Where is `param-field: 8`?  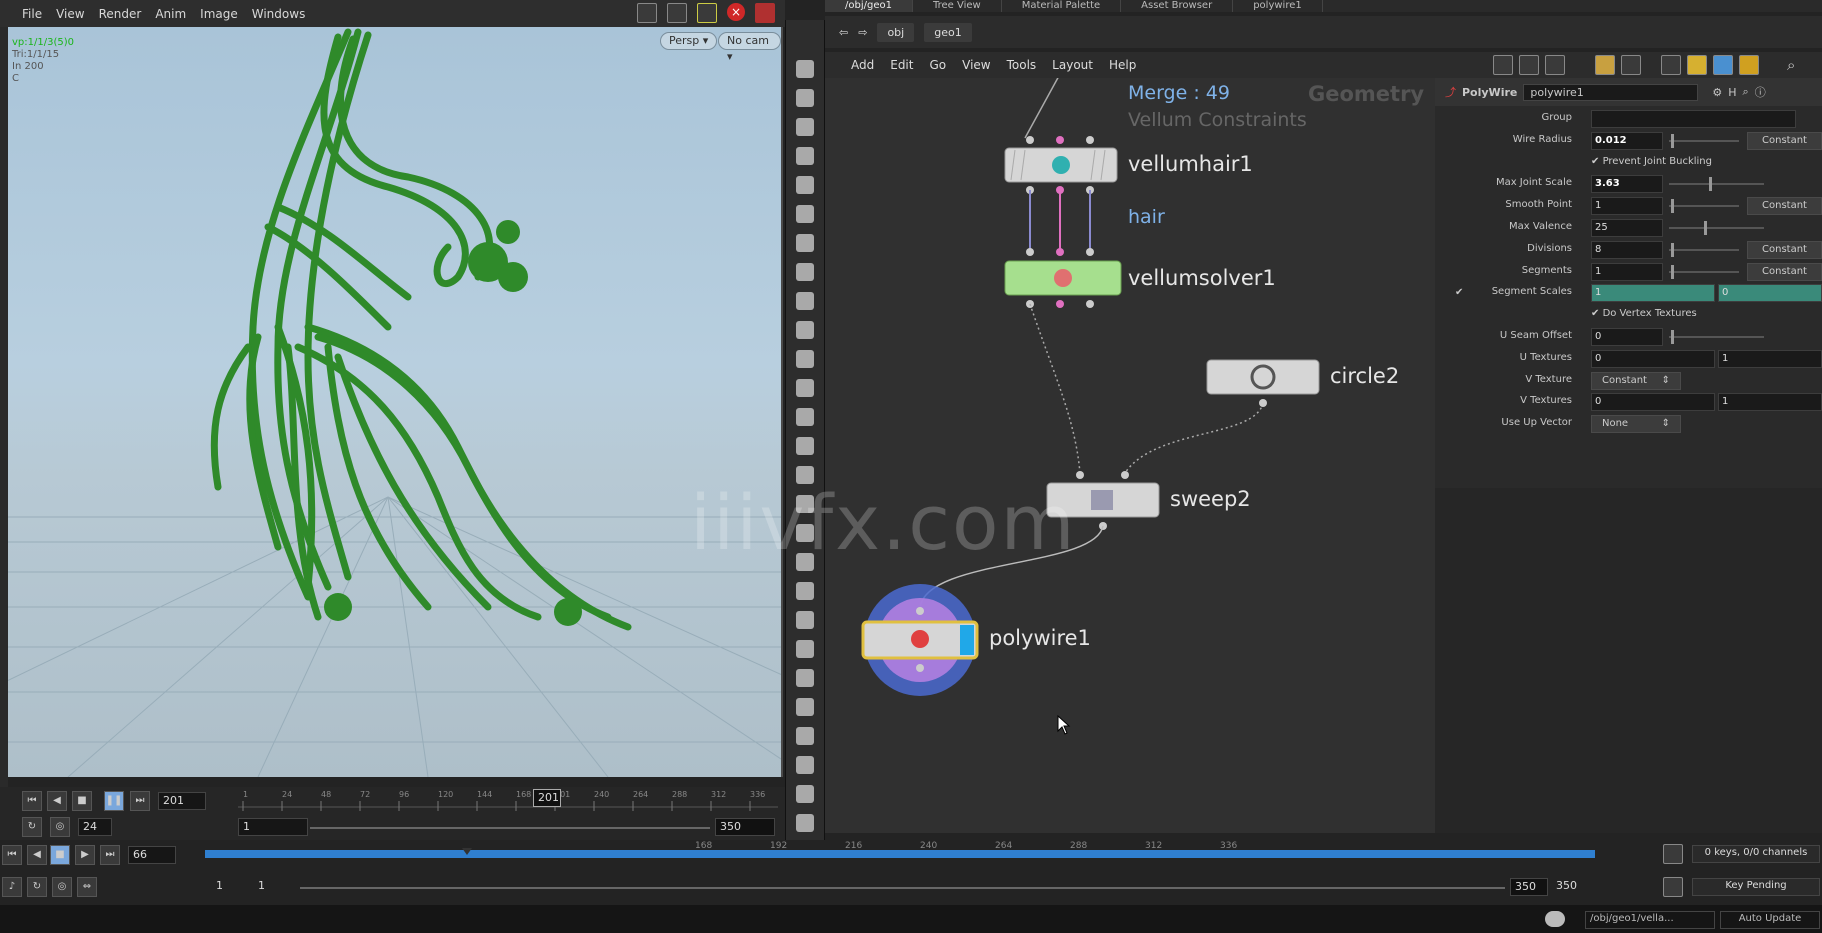 param-field: 8 is located at coordinates (1627, 249).